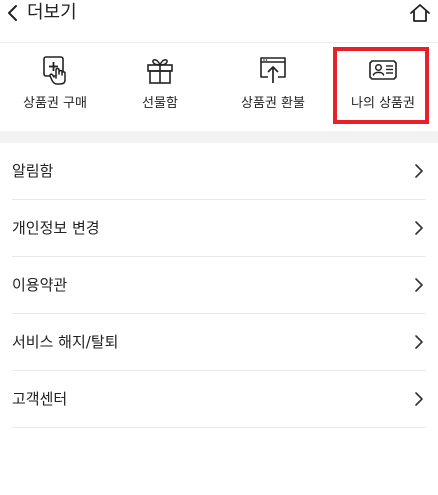 Image resolution: width=438 pixels, height=495 pixels. I want to click on menu-item-label: 서비스 해지/탈퇴, so click(65, 342).